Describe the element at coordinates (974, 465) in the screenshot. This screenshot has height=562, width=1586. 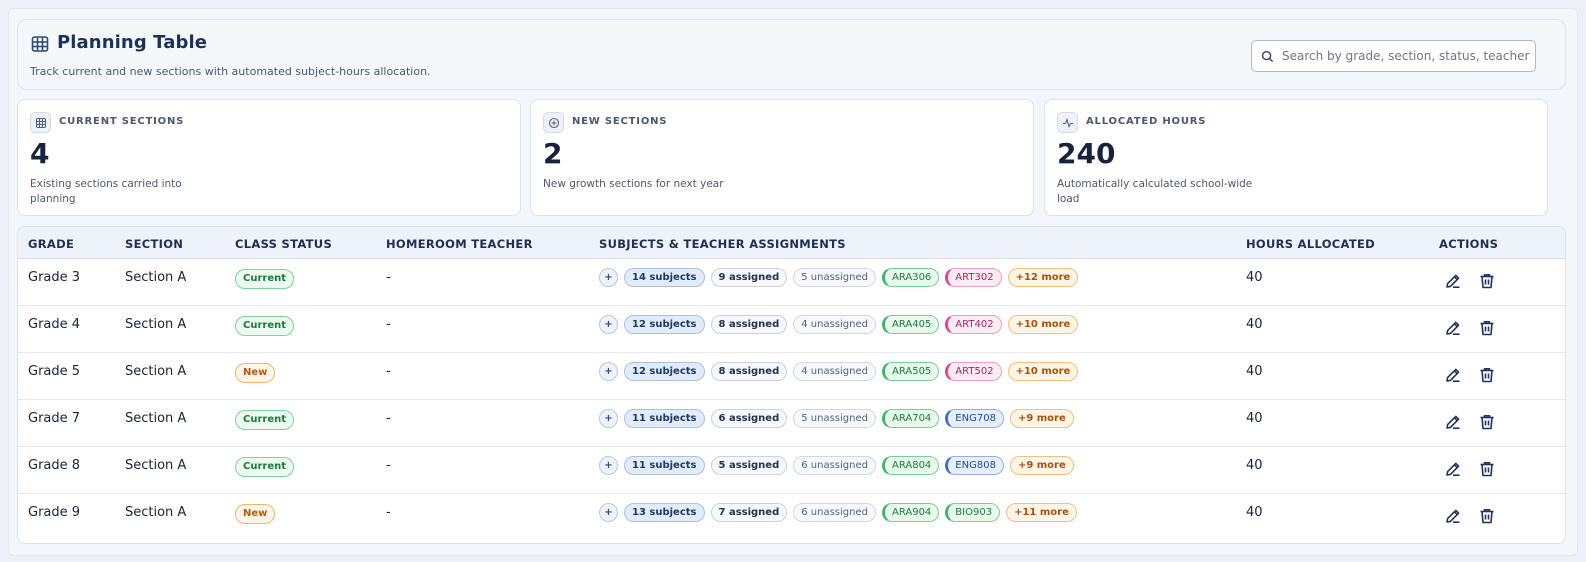
I see `subject-code-chip: ENG808` at that location.